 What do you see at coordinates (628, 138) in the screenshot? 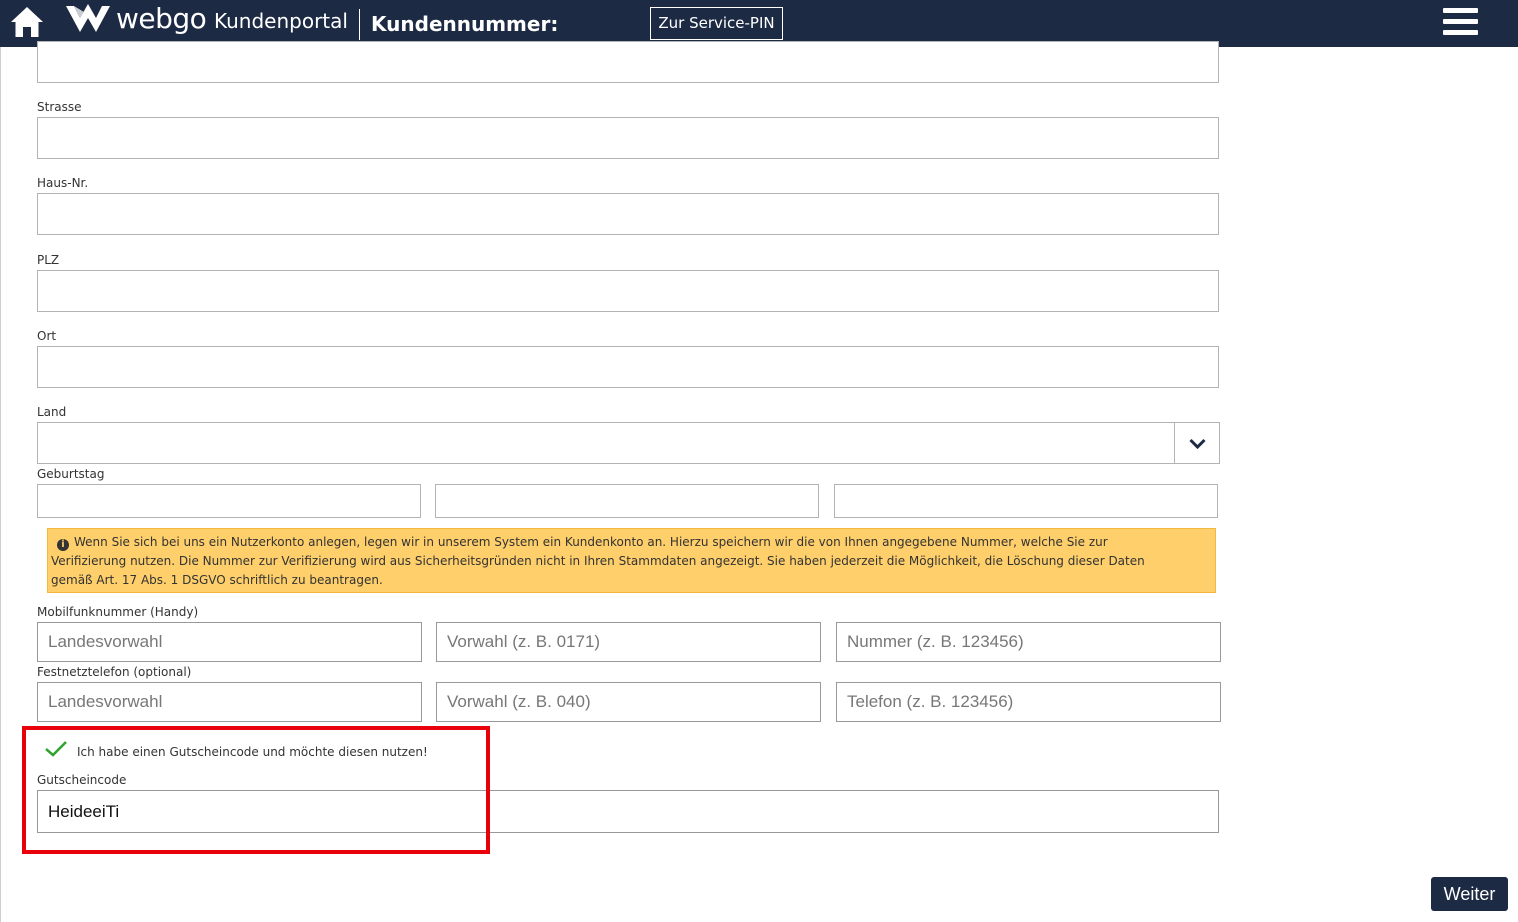
I see `street-input` at bounding box center [628, 138].